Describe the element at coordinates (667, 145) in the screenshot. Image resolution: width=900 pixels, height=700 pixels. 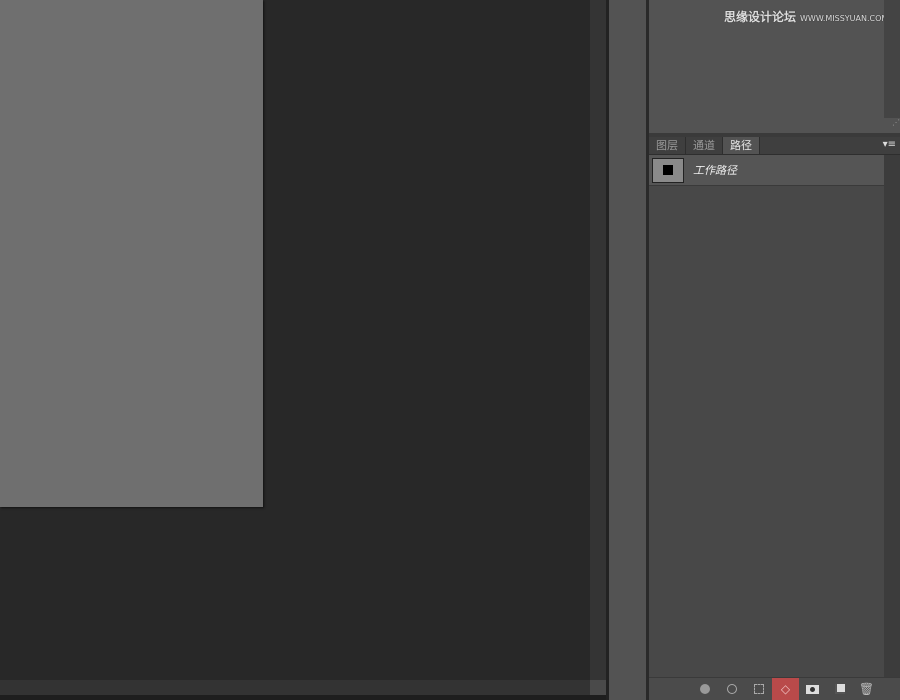
I see `tab-layers: 图层` at that location.